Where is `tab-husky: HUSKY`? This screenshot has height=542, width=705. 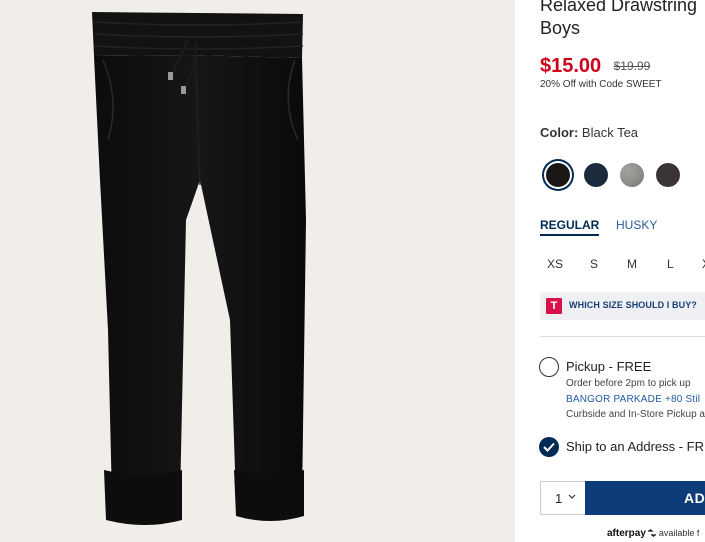 tab-husky: HUSKY is located at coordinates (636, 225).